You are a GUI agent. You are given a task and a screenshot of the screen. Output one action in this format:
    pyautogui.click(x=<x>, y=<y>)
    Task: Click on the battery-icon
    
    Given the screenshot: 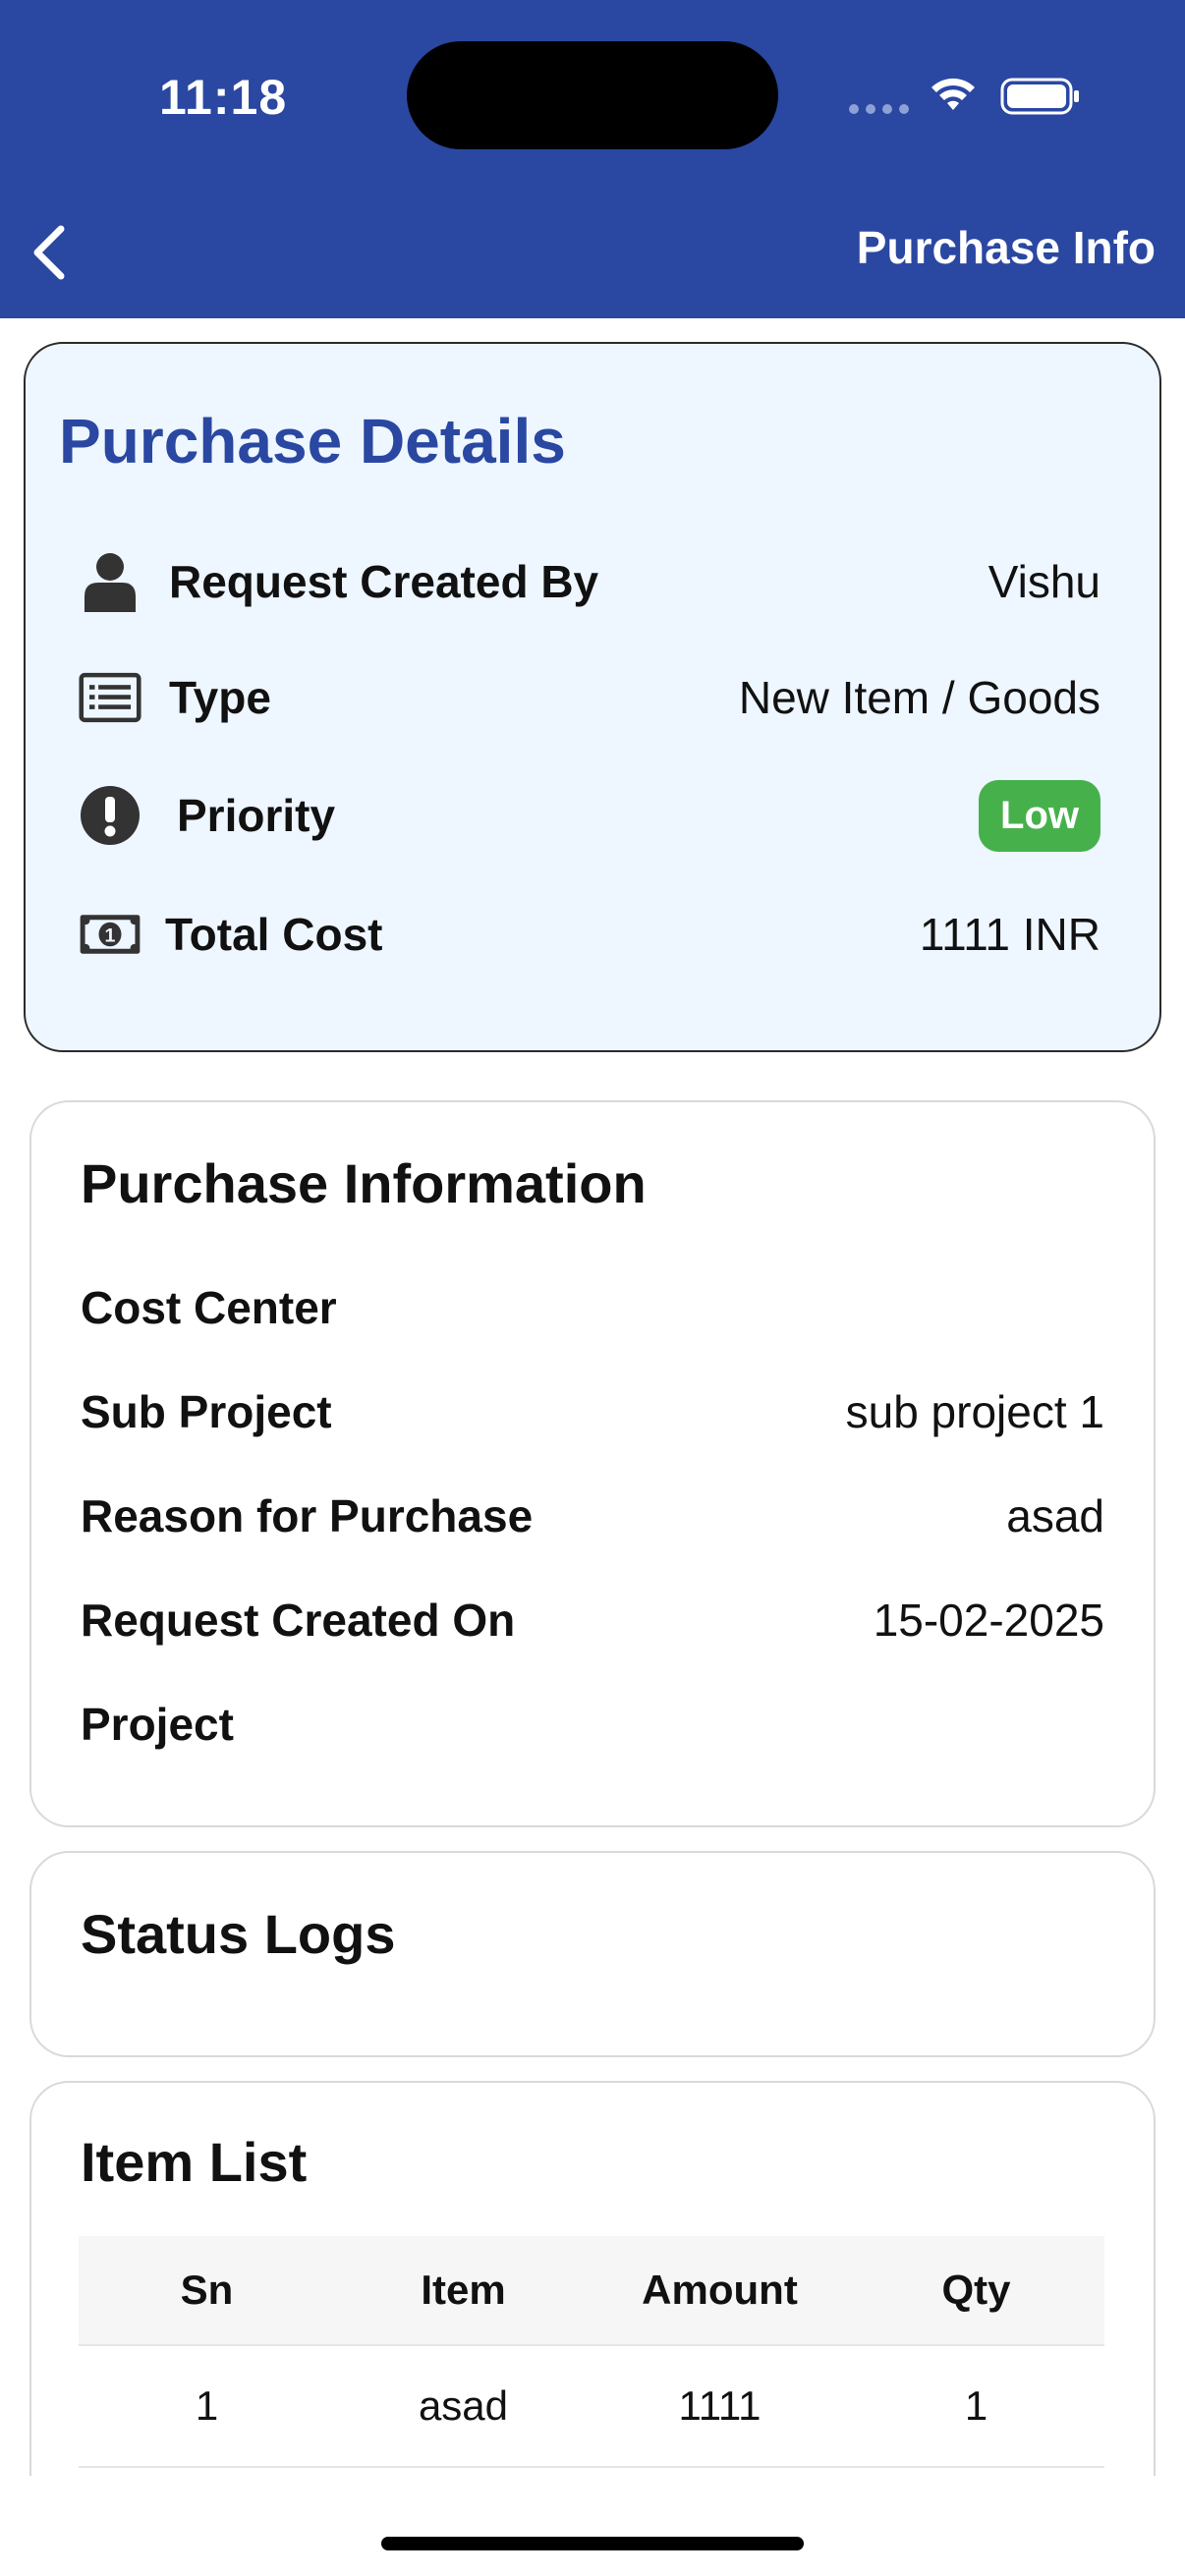 What is the action you would take?
    pyautogui.click(x=1040, y=96)
    